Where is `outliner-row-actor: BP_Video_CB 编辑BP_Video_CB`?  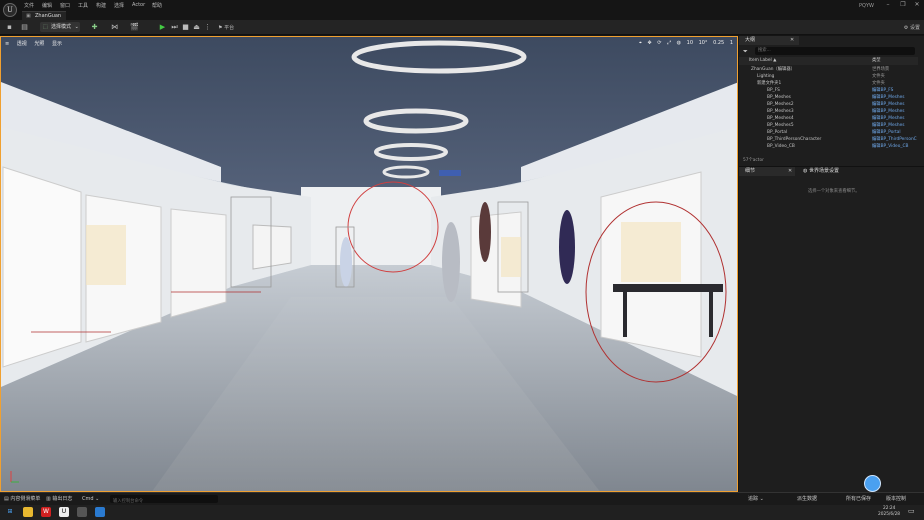
outliner-row-actor: BP_Video_CB 编辑BP_Video_CB is located at coordinates (828, 146).